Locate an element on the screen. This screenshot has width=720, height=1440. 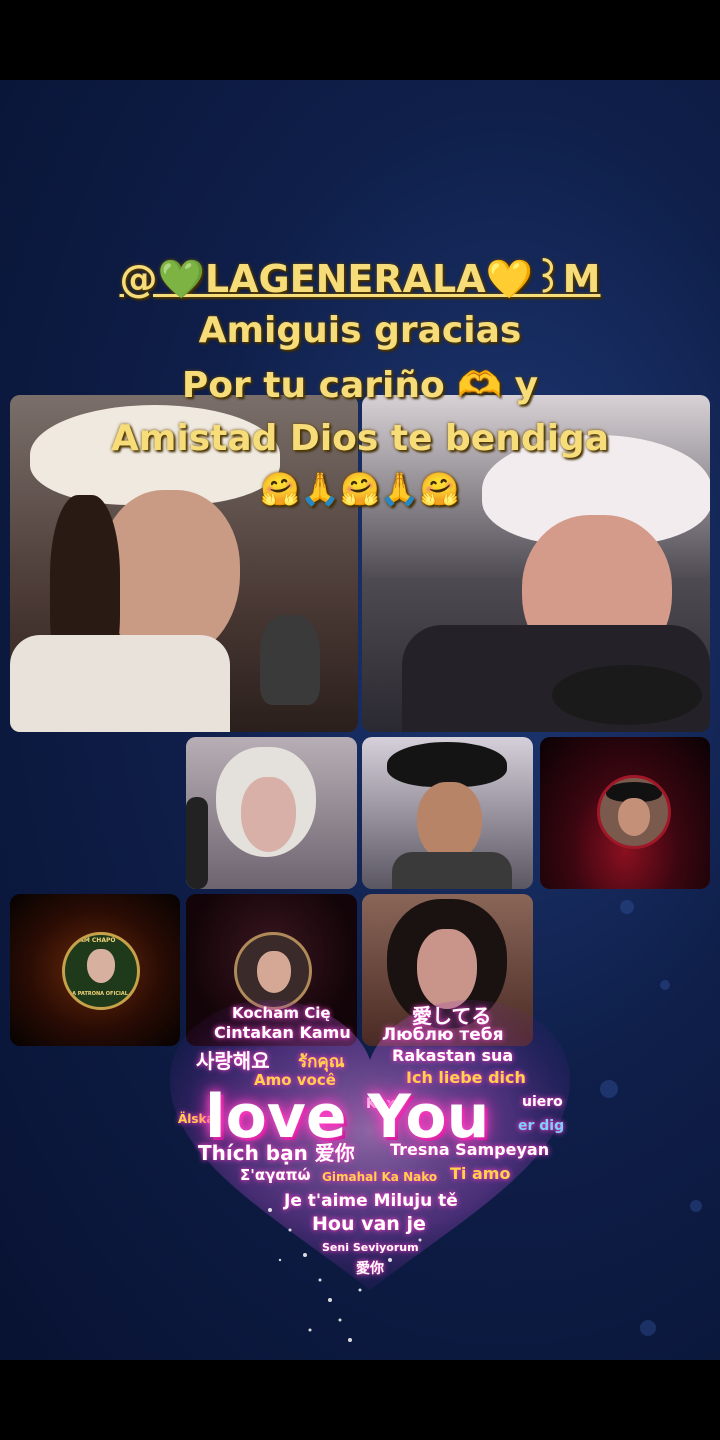
comment-emoji-line: 🤗🙏🤗🙏🤗 is located at coordinates (360, 489).